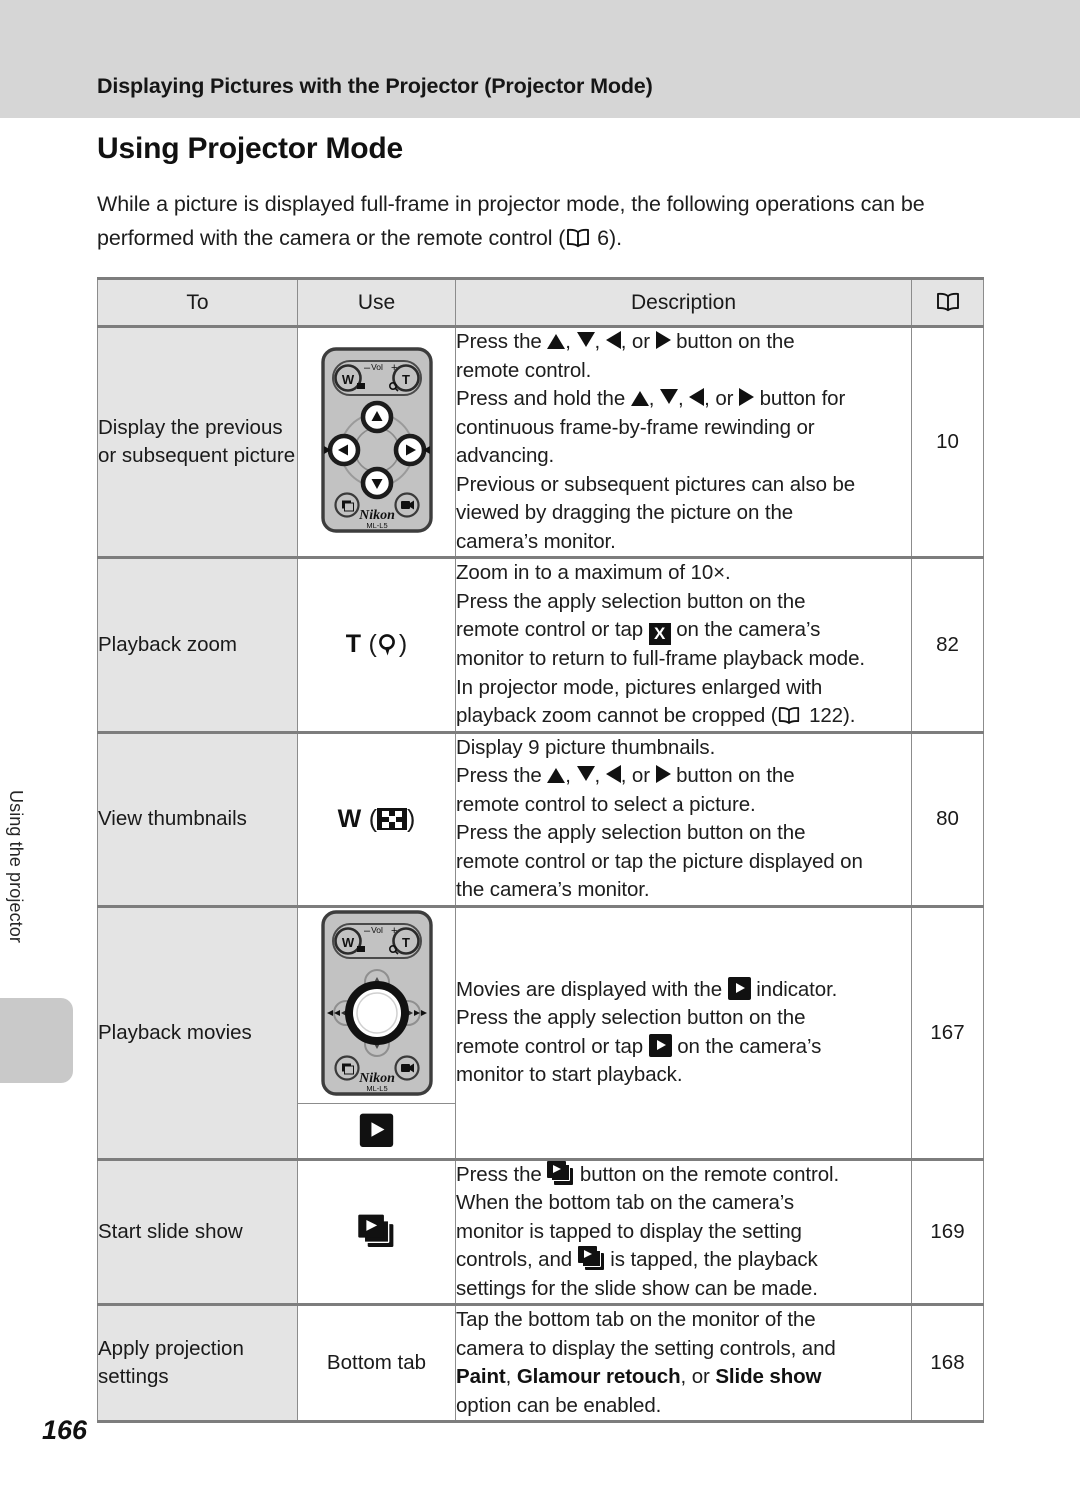  What do you see at coordinates (947, 441) in the screenshot?
I see `cell-page-reference: 10` at bounding box center [947, 441].